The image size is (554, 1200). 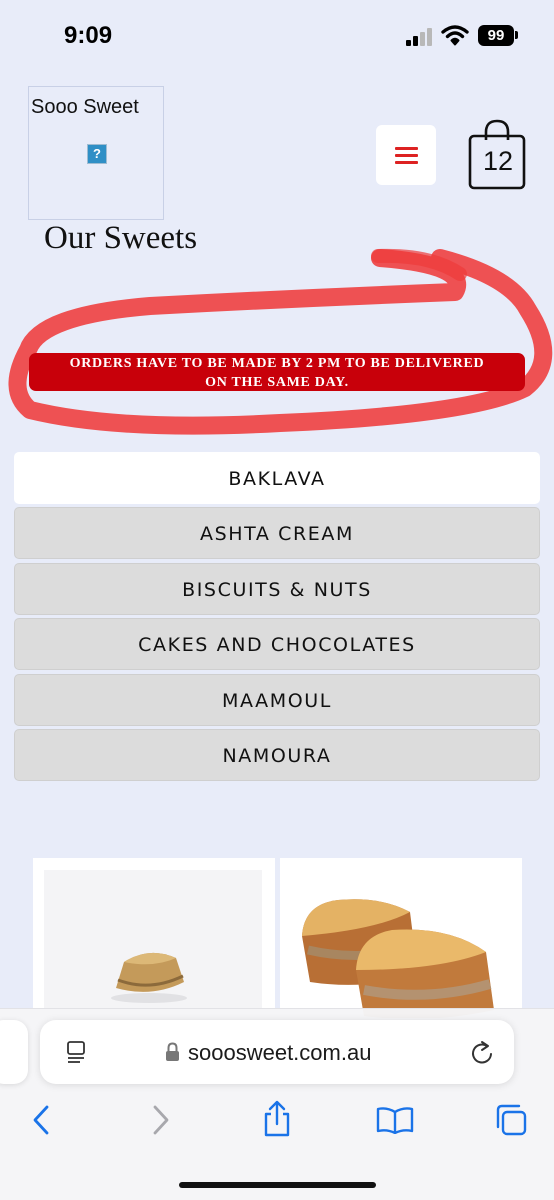 What do you see at coordinates (277, 699) in the screenshot?
I see `category-maamoul: MAAMOUL` at bounding box center [277, 699].